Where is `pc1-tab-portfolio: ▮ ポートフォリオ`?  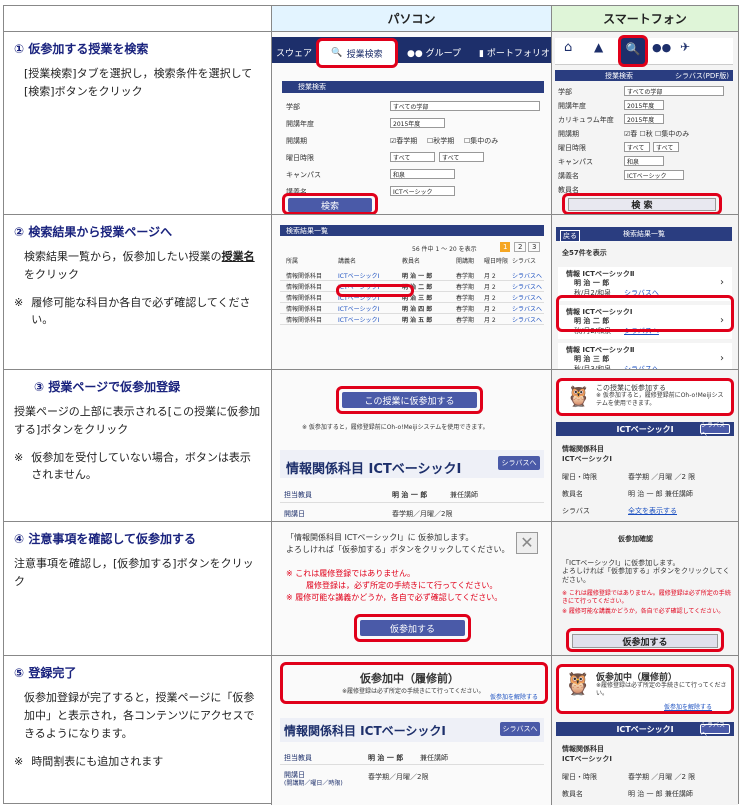 pc1-tab-portfolio: ▮ ポートフォリオ is located at coordinates (514, 52).